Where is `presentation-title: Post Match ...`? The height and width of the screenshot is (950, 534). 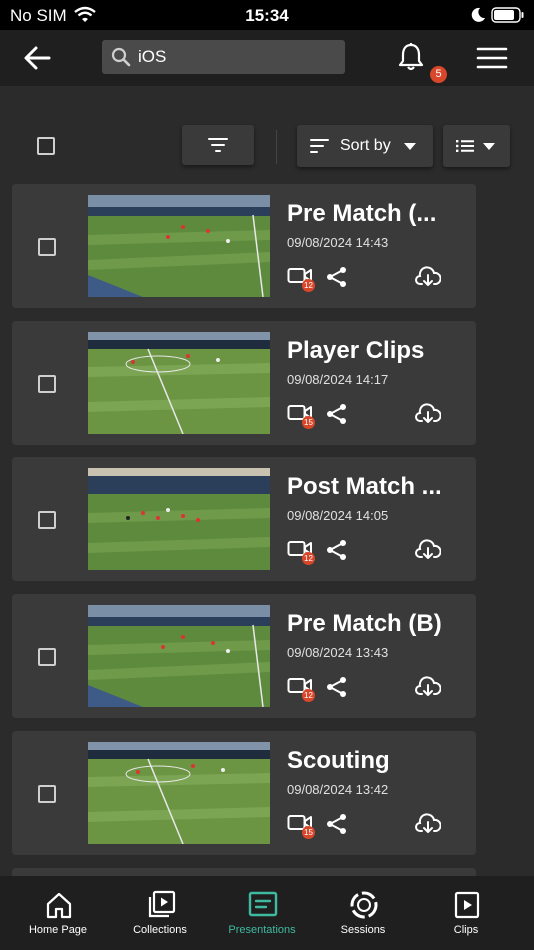
presentation-title: Post Match ... is located at coordinates (364, 486).